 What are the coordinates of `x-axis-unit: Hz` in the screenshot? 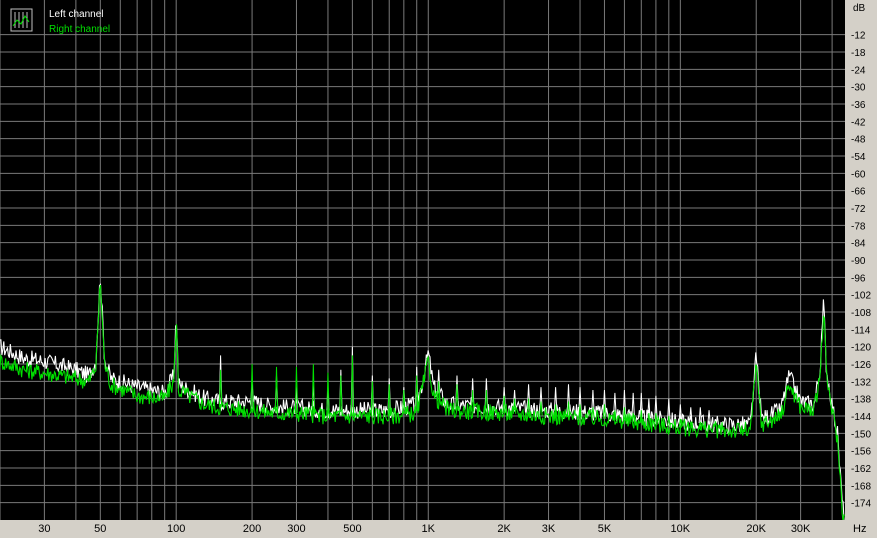 It's located at (859, 529).